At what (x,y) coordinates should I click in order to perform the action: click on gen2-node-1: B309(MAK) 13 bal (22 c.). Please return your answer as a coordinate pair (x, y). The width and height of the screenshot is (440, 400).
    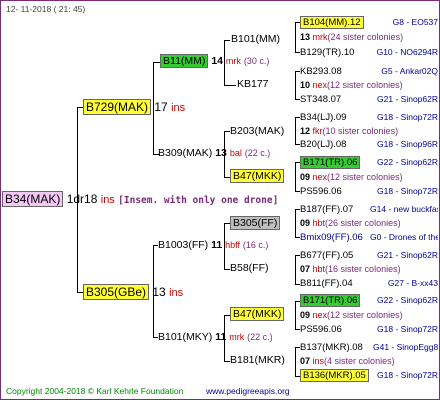
    Looking at the image, I should click on (214, 153).